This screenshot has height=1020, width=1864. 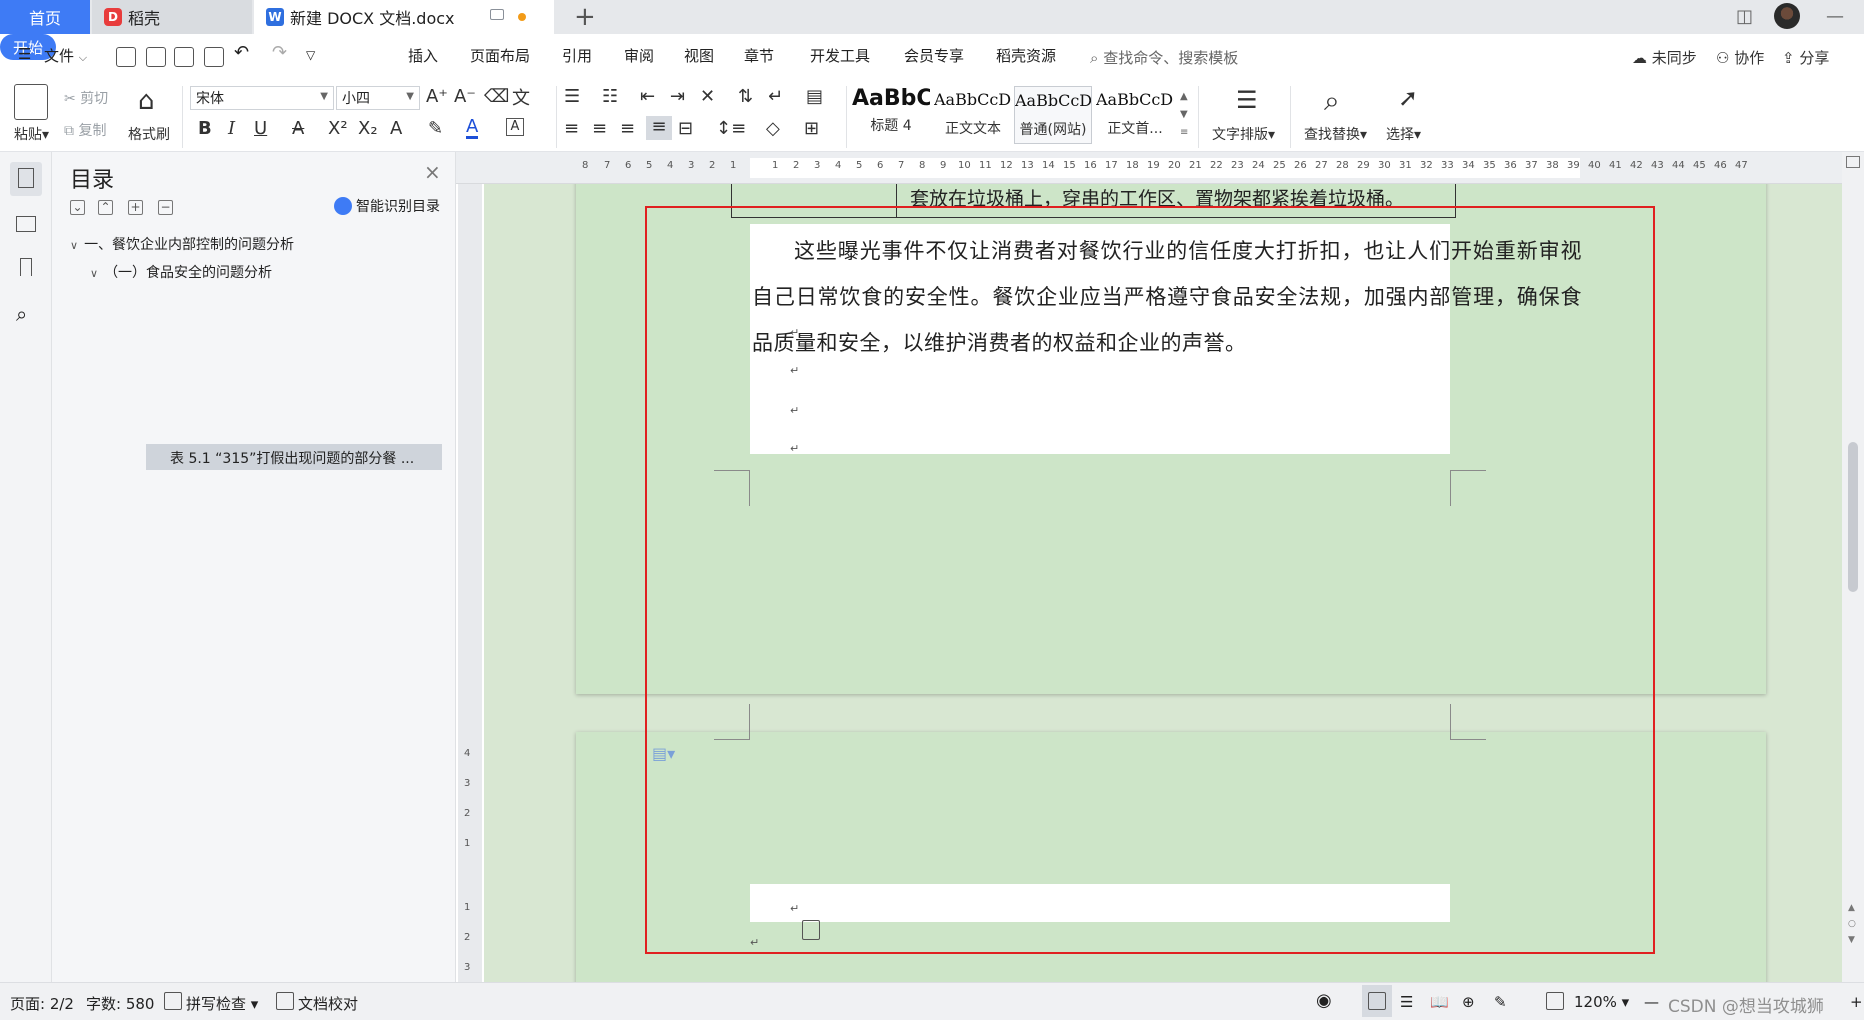 What do you see at coordinates (515, 127) in the screenshot?
I see `char-border-icon: A` at bounding box center [515, 127].